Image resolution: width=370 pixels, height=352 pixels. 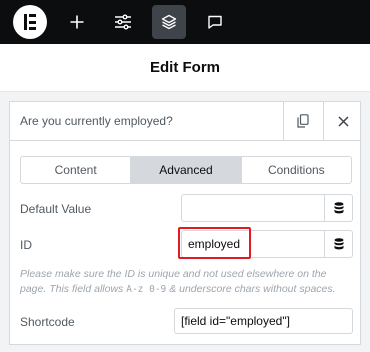 I want to click on help-code: A-z 0-9, so click(x=146, y=289).